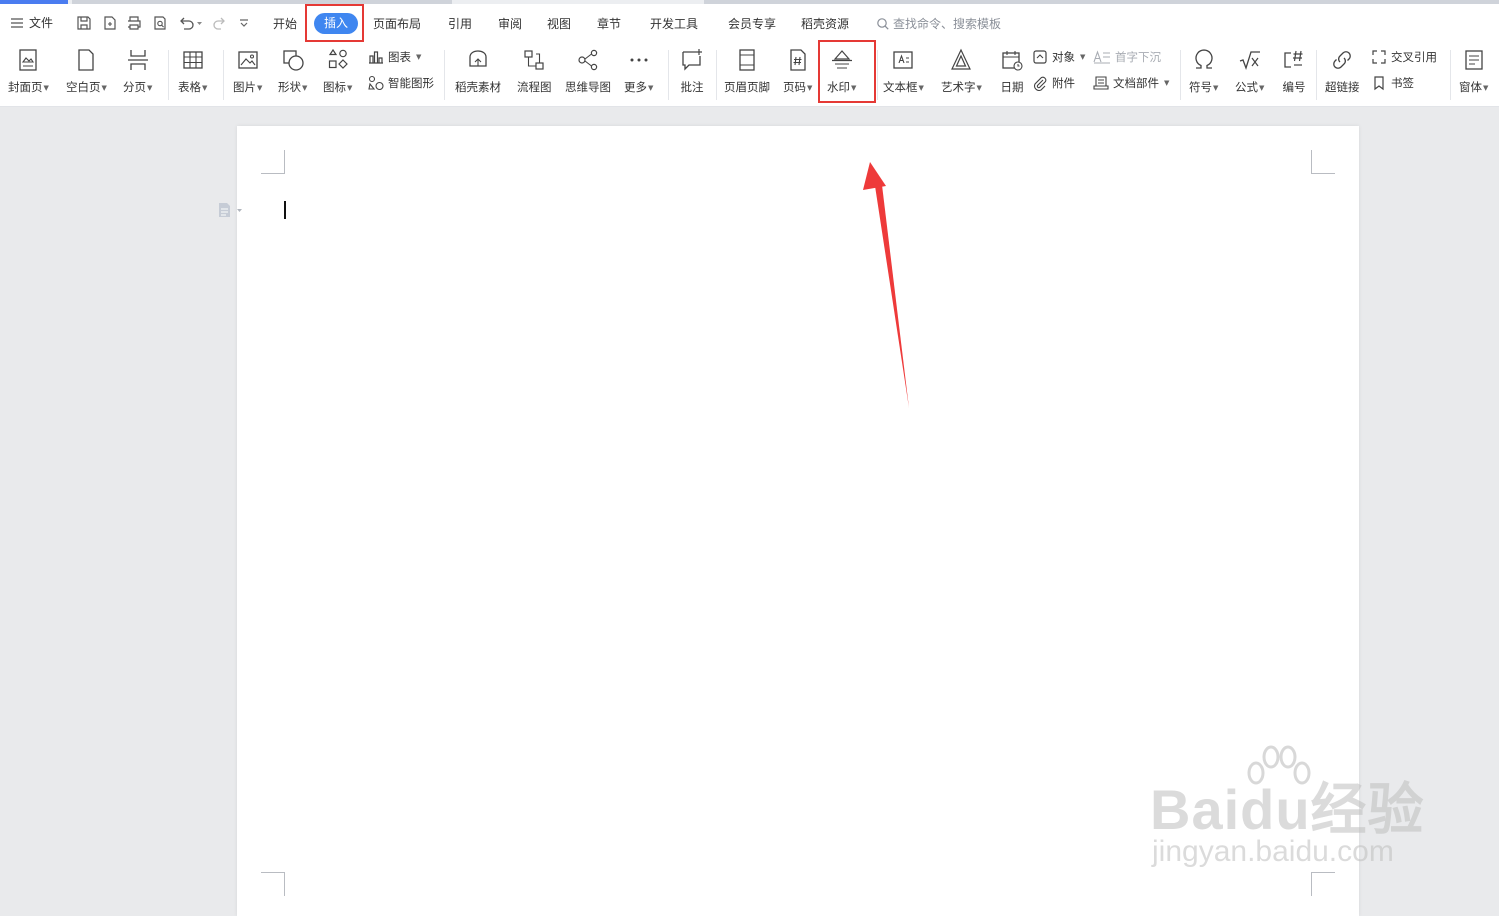  I want to click on redo-icon, so click(220, 23).